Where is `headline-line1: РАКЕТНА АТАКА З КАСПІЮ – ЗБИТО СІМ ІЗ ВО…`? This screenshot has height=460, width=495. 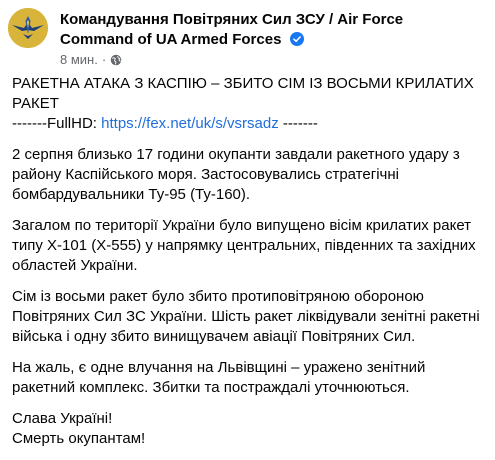
headline-line1: РАКЕТНА АТАКА З КАСПІЮ – ЗБИТО СІМ ІЗ ВО… is located at coordinates (243, 83).